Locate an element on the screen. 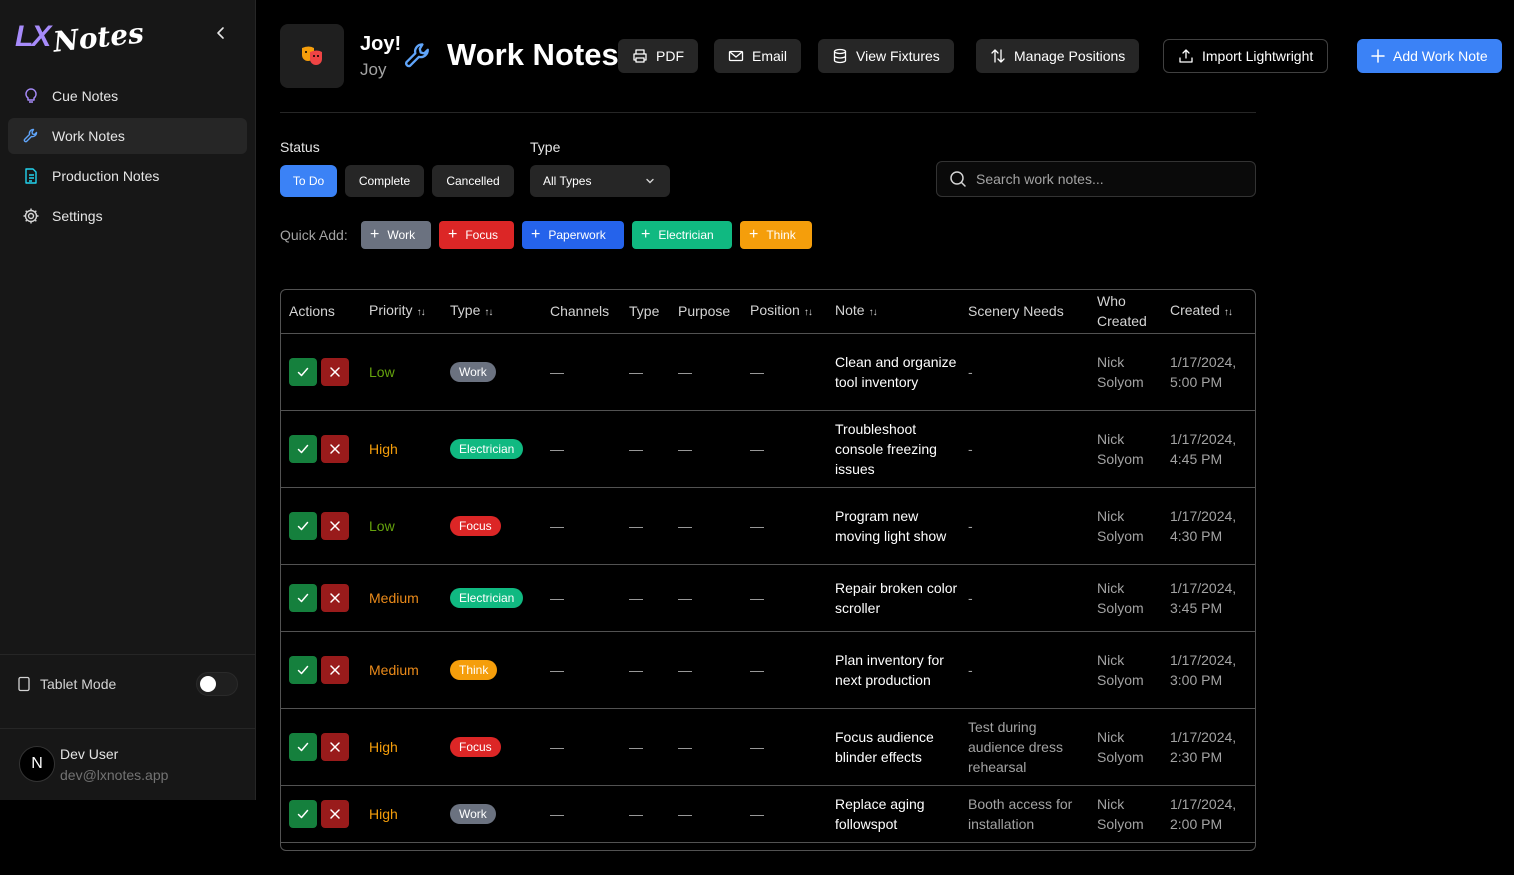 The height and width of the screenshot is (875, 1514). status-todo-button: To Do is located at coordinates (308, 181).